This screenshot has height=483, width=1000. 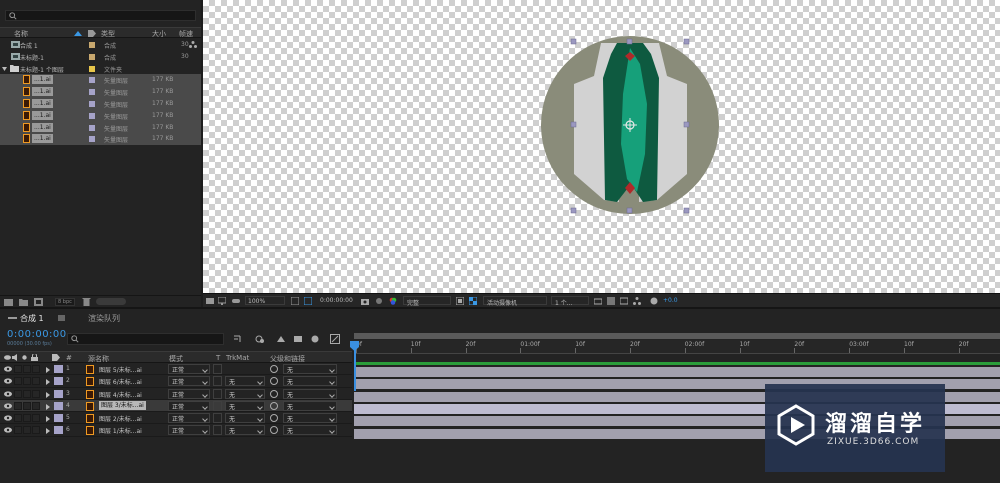 I want to click on column-size: 大小, so click(x=159, y=34).